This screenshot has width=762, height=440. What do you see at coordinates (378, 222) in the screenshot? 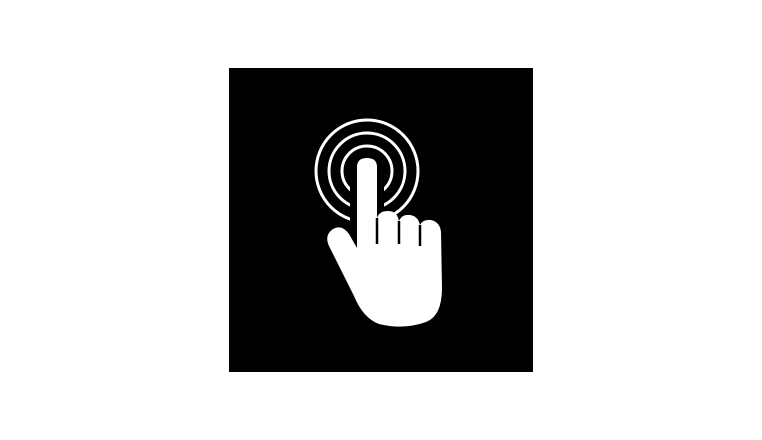
I see `tap-gesture-icon` at bounding box center [378, 222].